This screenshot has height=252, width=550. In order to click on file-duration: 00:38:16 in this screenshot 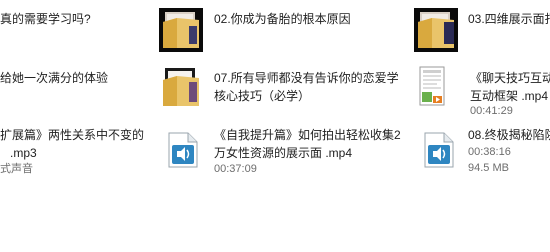, I will do `click(489, 152)`.